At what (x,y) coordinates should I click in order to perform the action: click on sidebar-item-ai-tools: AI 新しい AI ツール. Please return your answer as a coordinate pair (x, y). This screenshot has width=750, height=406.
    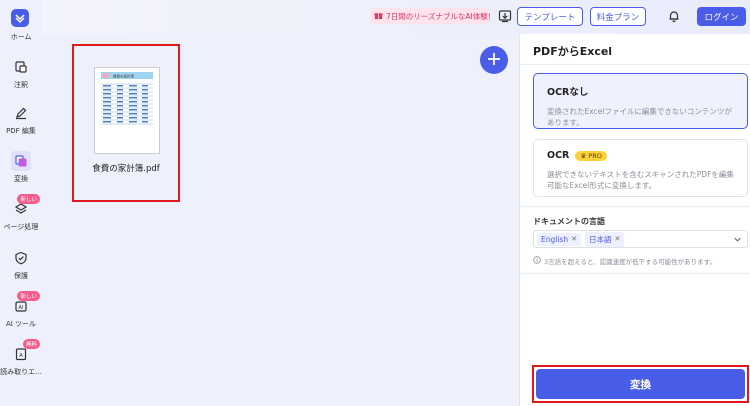
    Looking at the image, I should click on (21, 310).